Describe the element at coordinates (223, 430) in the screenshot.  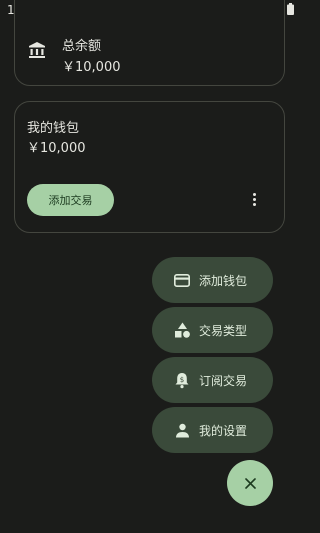
I see `fab-my-settings-label: 我的设置` at that location.